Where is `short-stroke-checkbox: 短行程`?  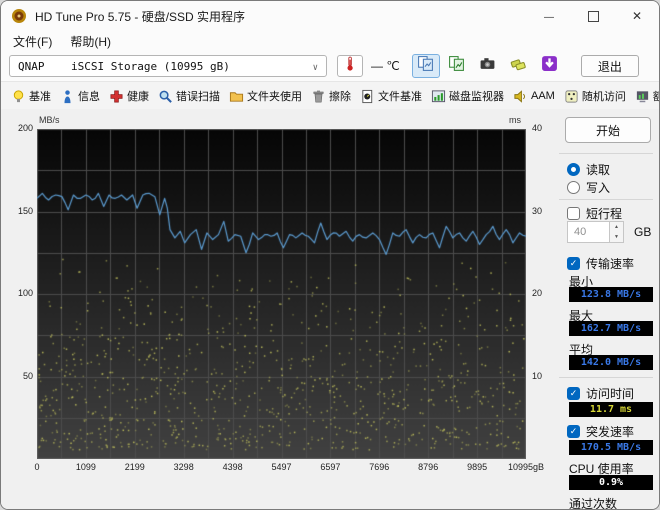 short-stroke-checkbox: 短行程 is located at coordinates (594, 213).